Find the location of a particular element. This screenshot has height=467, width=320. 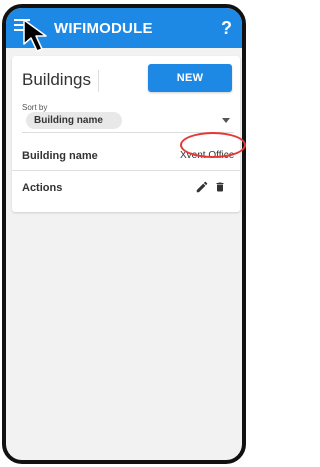

sort-select: Building name is located at coordinates (74, 120).